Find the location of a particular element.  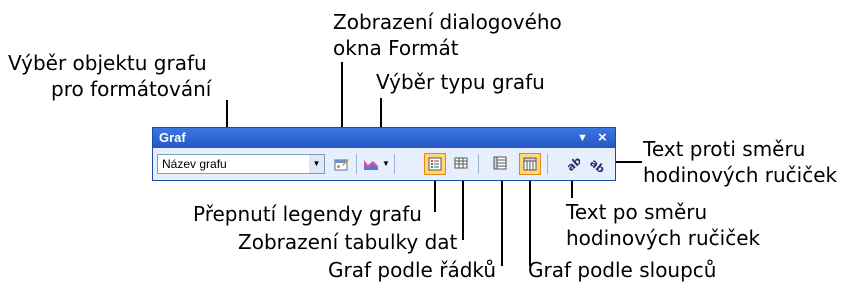

callout-chart-object: Výběr objektu grafu pro formátování is located at coordinates (109, 76).